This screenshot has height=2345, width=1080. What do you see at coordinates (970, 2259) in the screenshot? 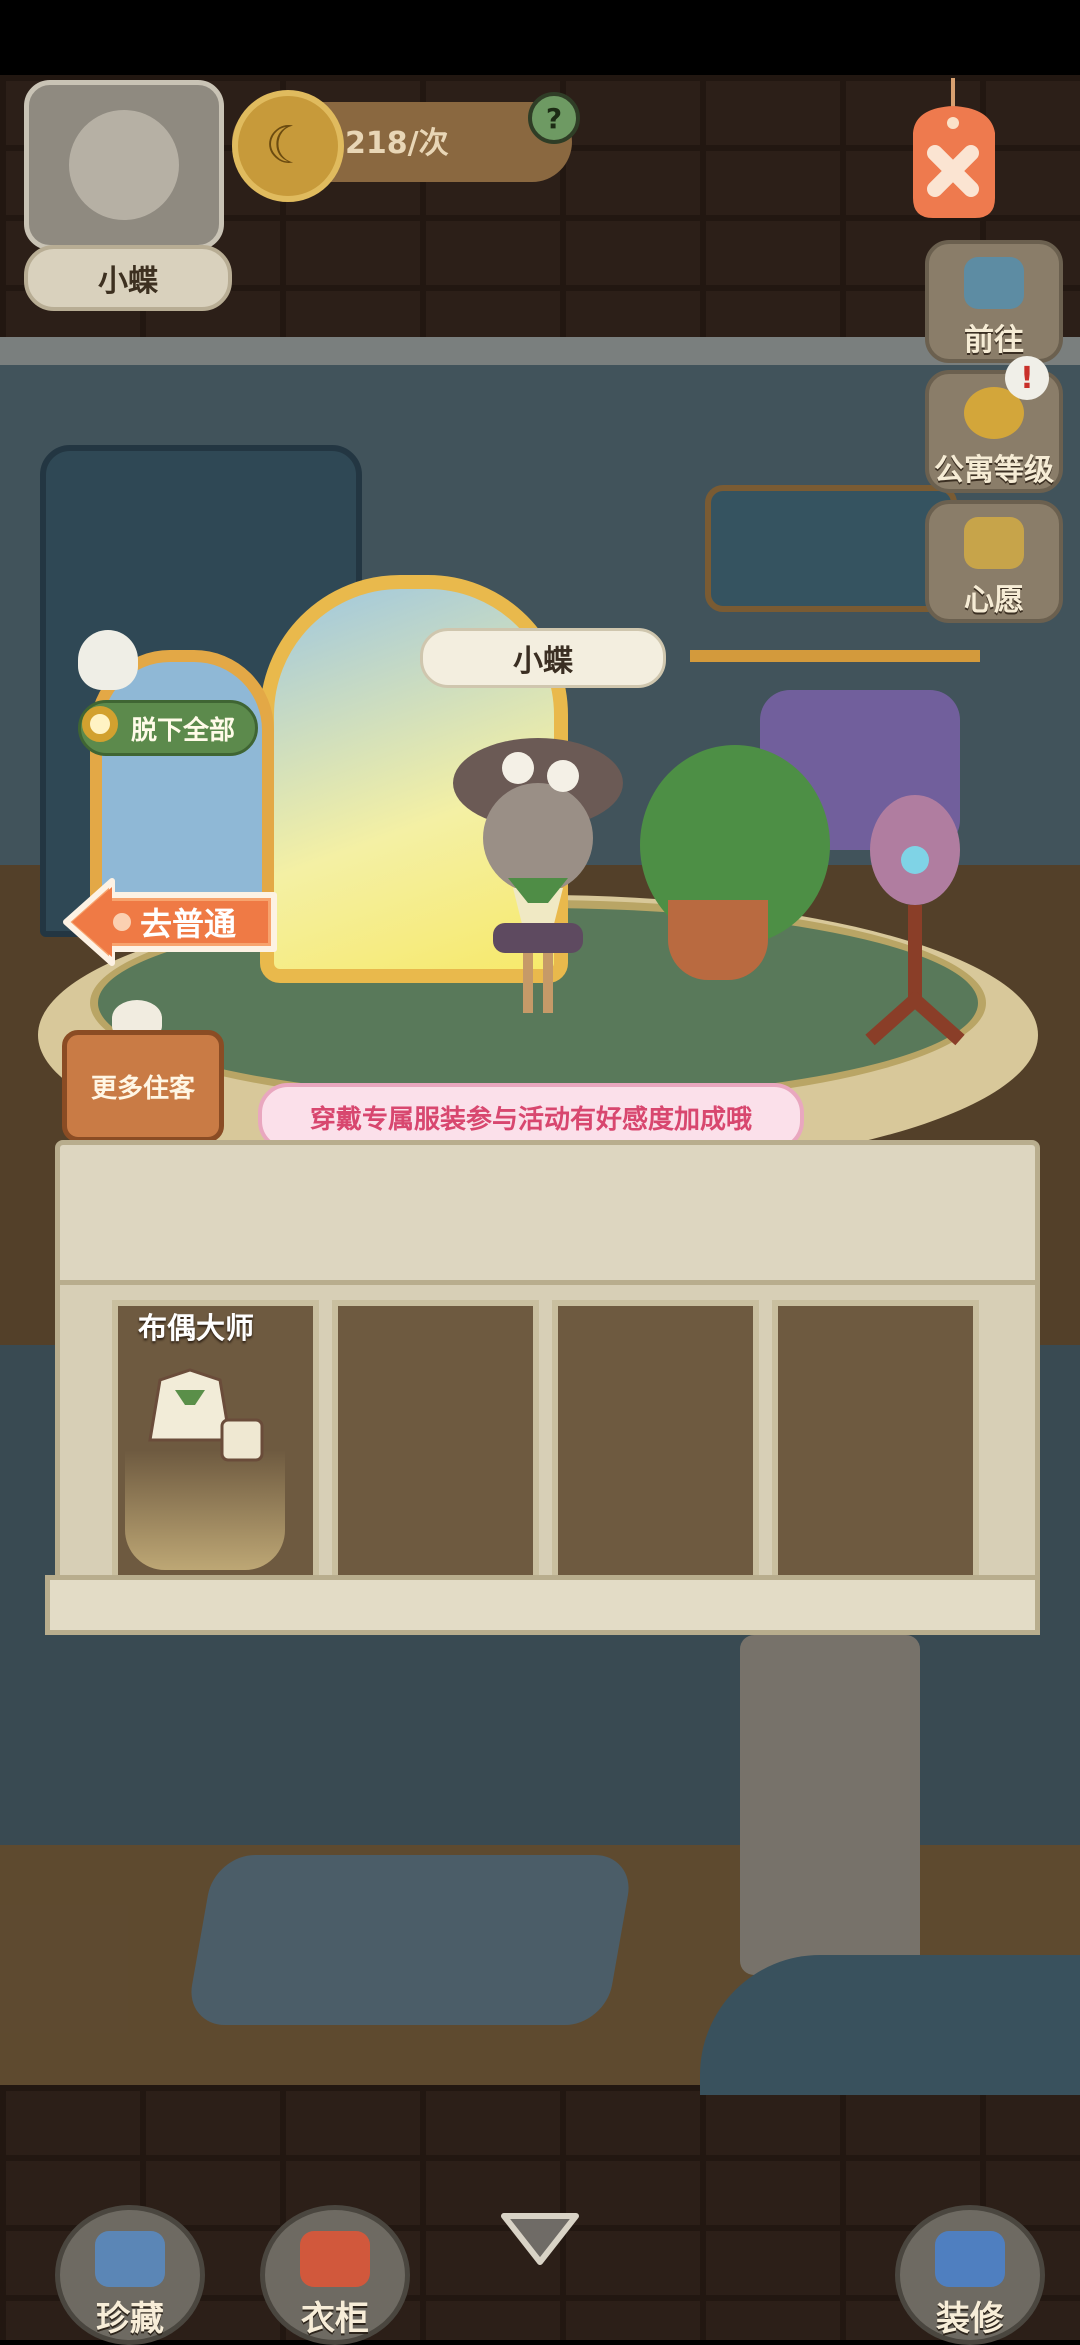
I see `paint-brush-icon` at bounding box center [970, 2259].